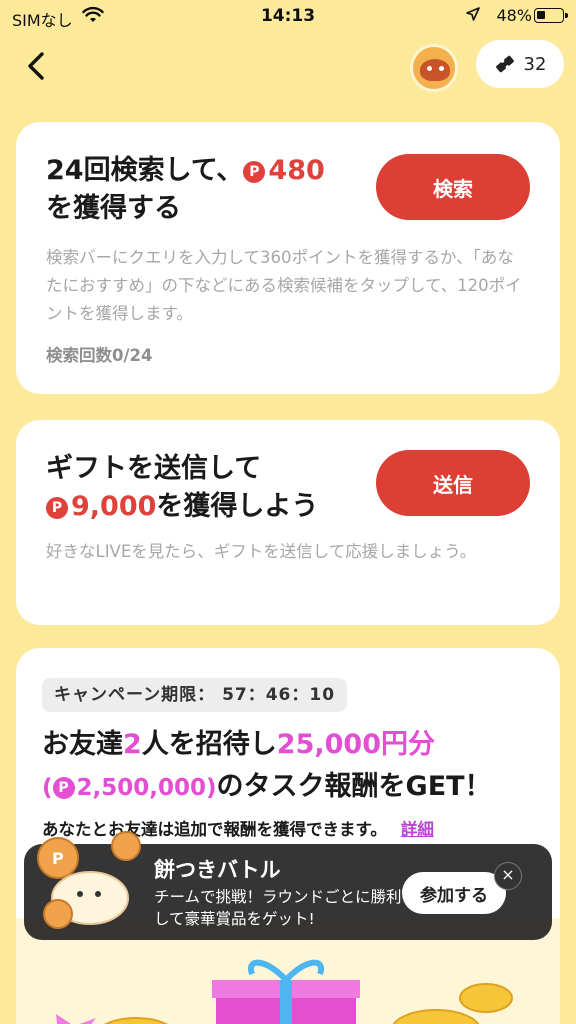 This screenshot has width=576, height=1024. What do you see at coordinates (551, 15) in the screenshot?
I see `battery-icon` at bounding box center [551, 15].